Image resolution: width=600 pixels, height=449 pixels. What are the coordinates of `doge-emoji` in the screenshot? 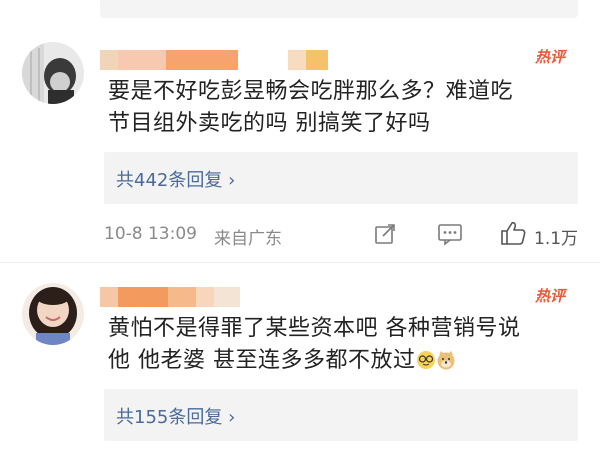 It's located at (446, 359).